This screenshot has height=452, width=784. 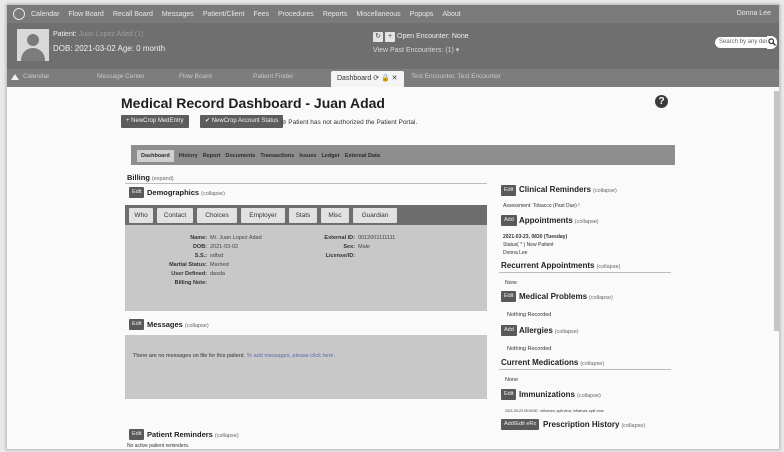 I want to click on prescription-history-title-text: Prescription History, so click(x=581, y=424).